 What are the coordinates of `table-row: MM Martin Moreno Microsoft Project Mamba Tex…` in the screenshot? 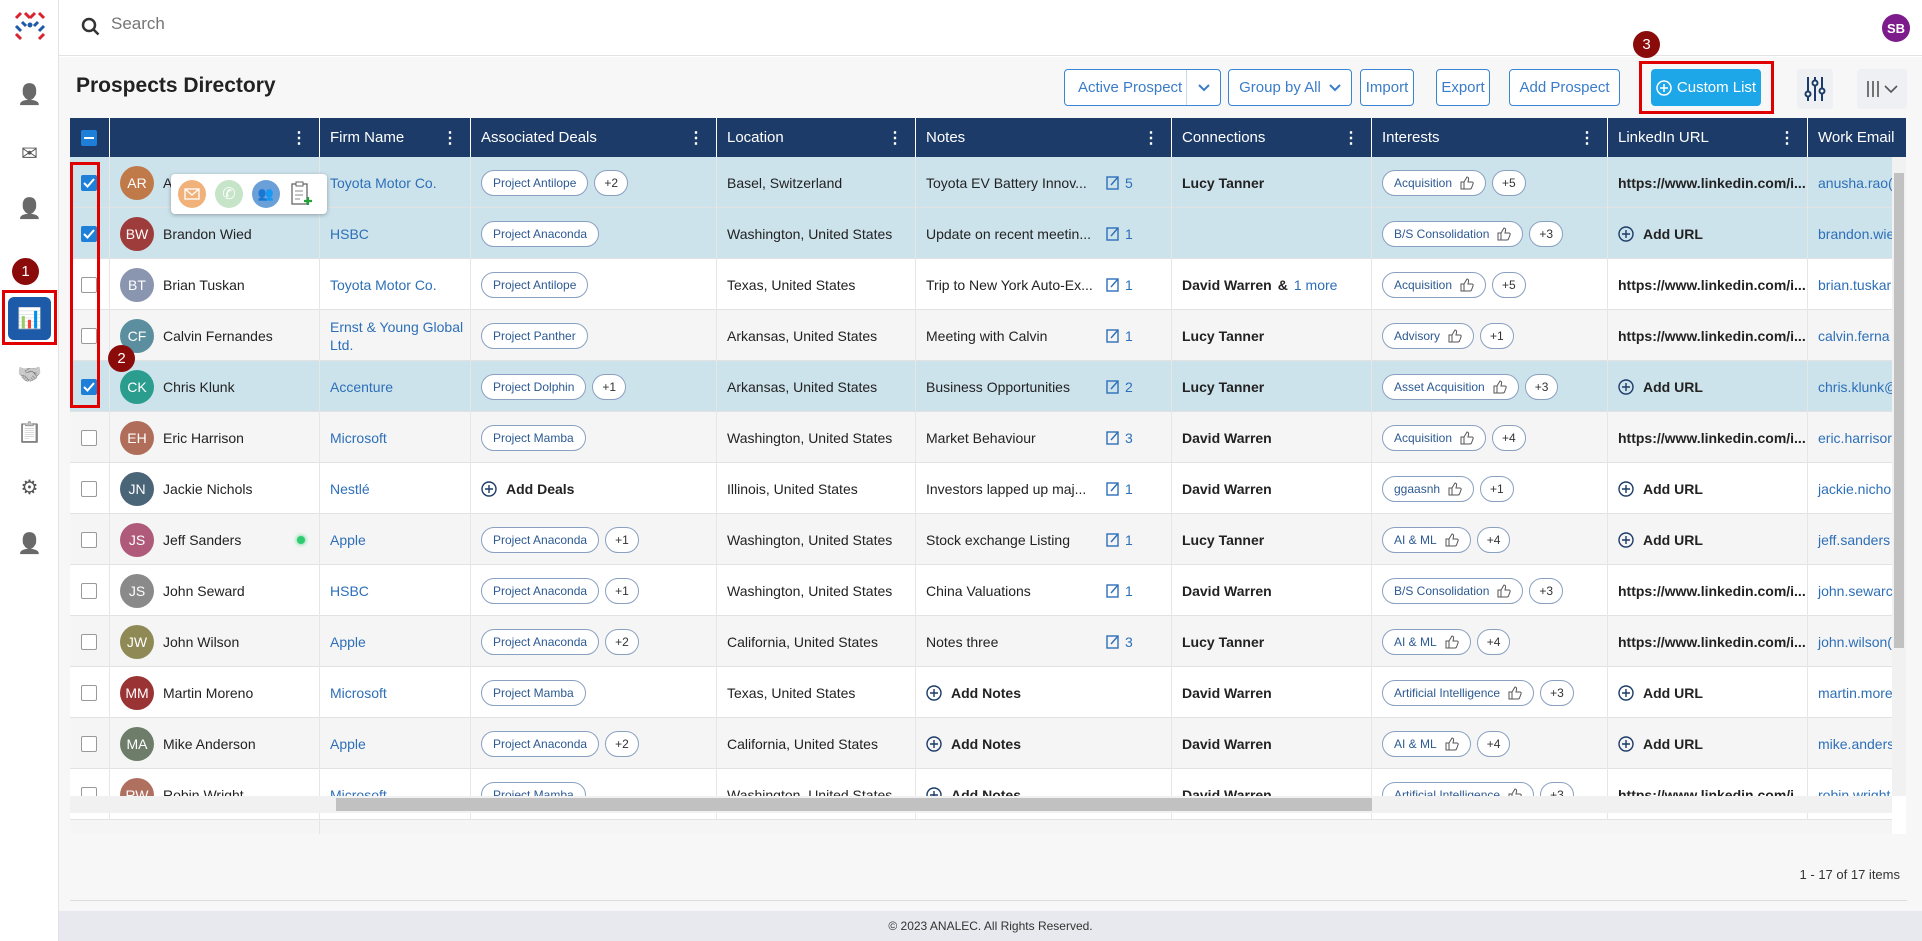 It's located at (981, 692).